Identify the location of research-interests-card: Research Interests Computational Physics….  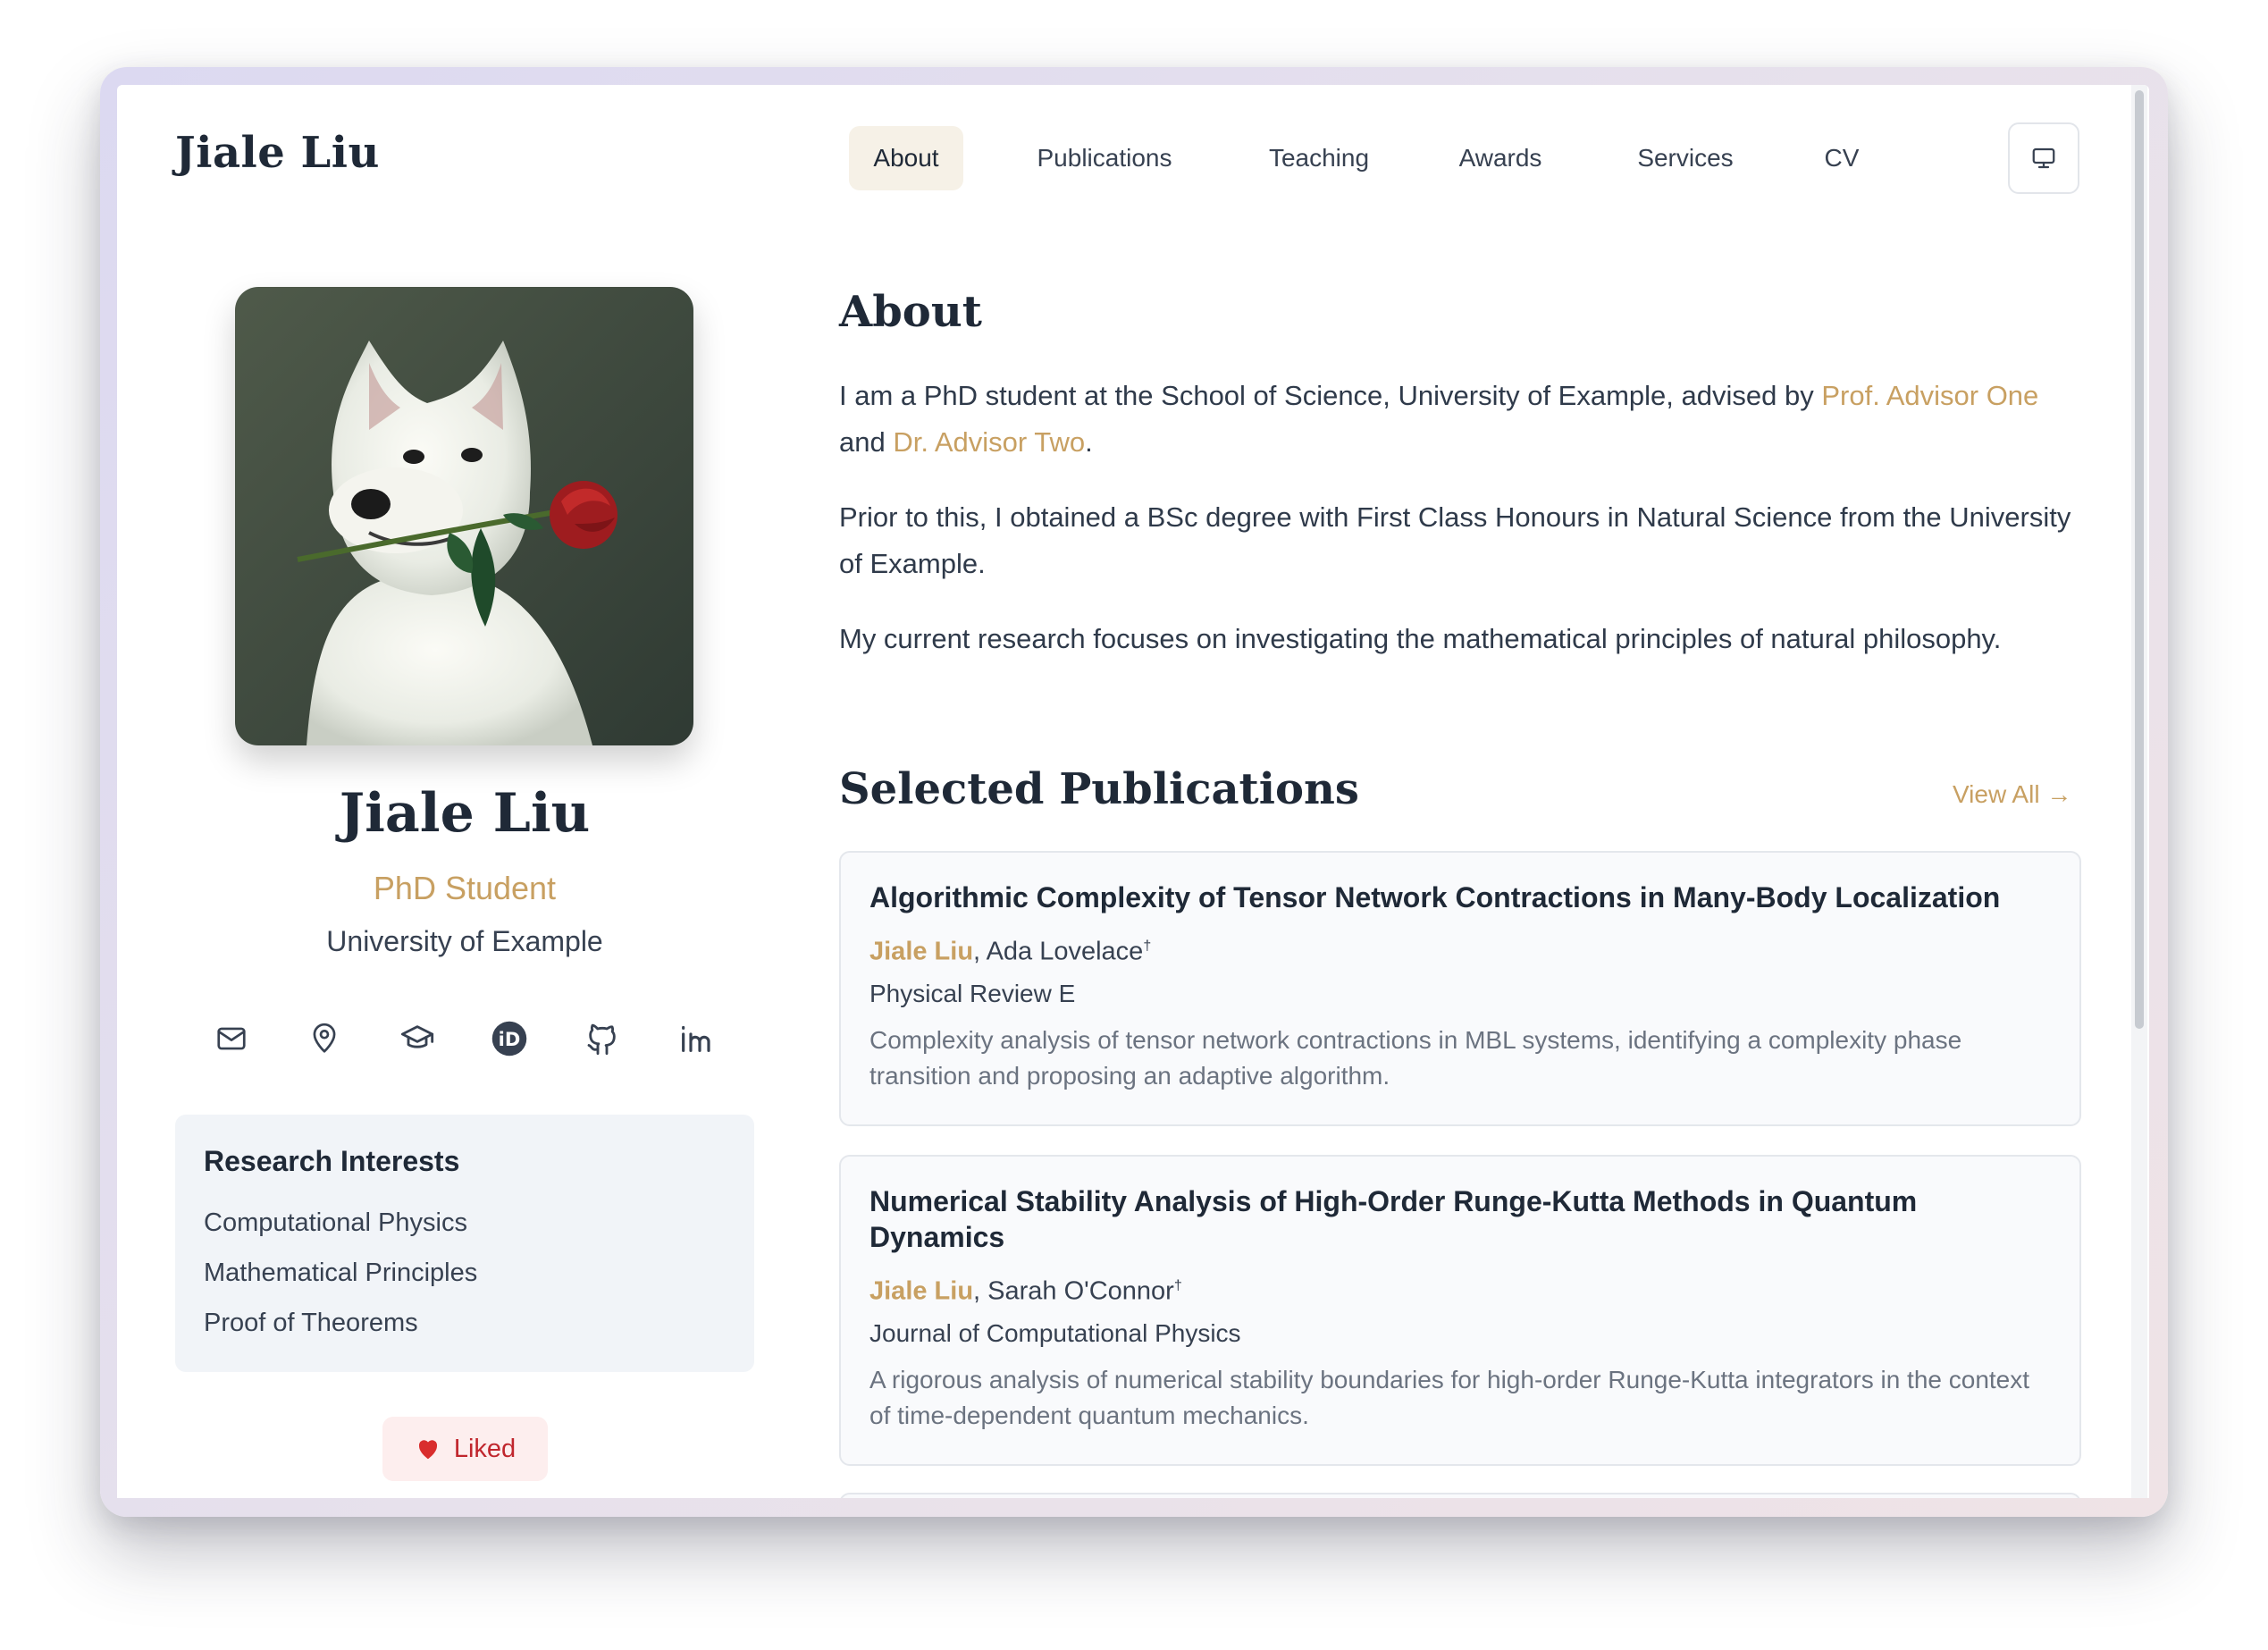
(464, 1243).